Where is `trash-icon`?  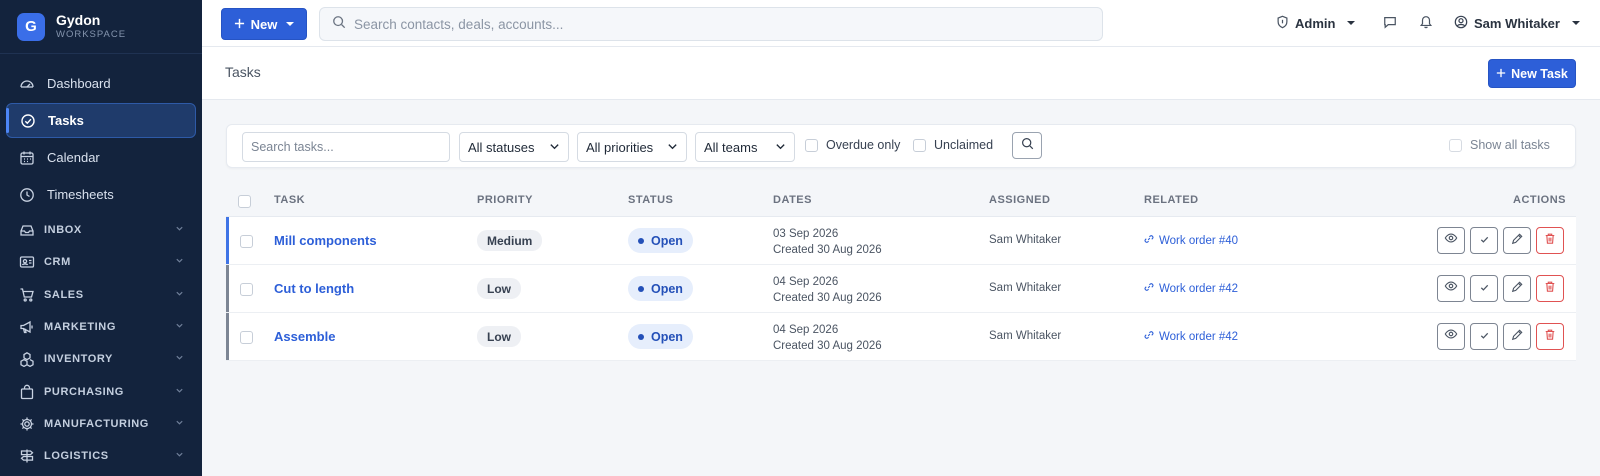
trash-icon is located at coordinates (1550, 337).